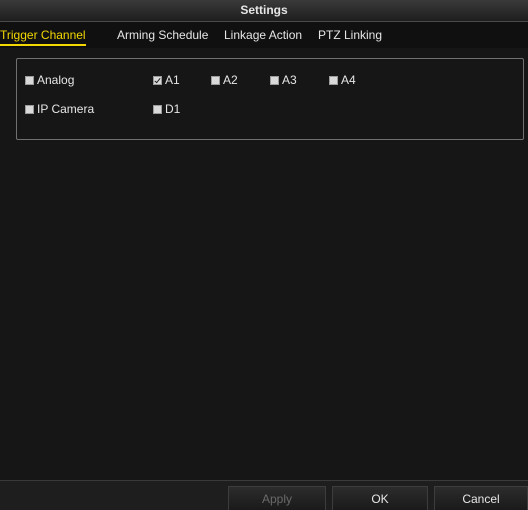 The width and height of the screenshot is (528, 510). Describe the element at coordinates (274, 80) in the screenshot. I see `channel-a3-checkbox-box` at that location.